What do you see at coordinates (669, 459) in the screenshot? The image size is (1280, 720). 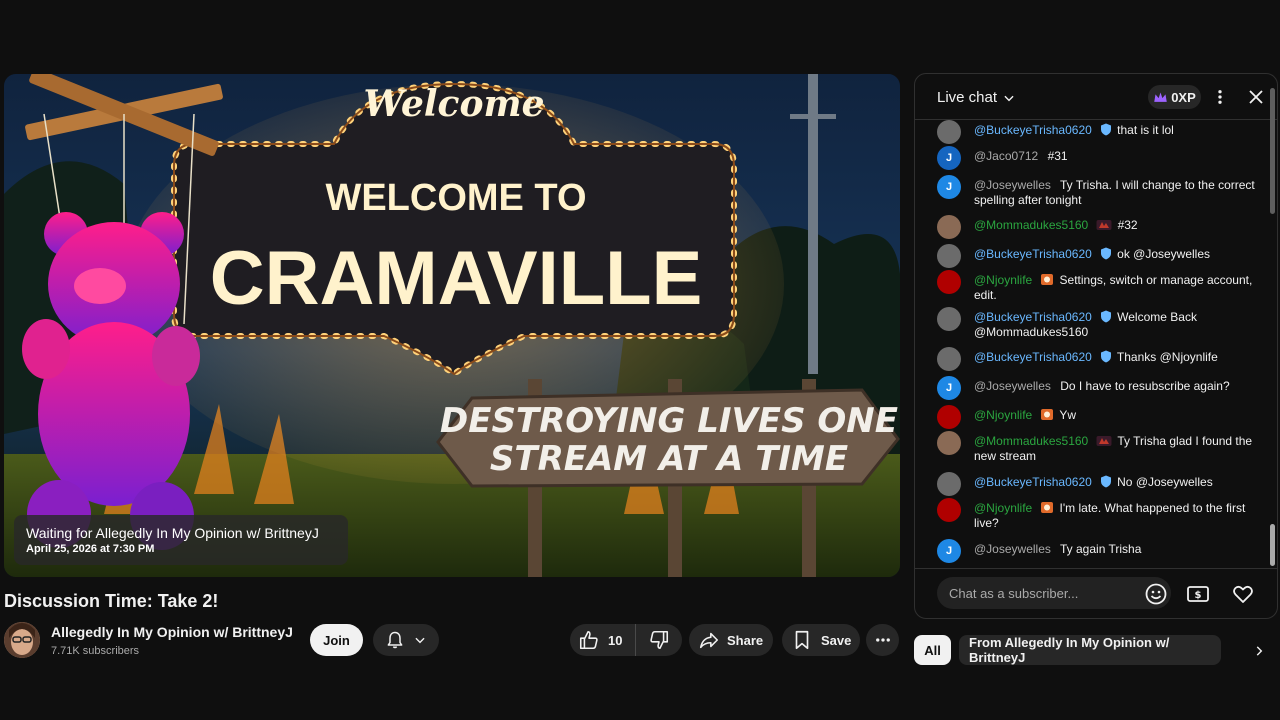 I see `arrow-line2-text: STREAM AT A TIME` at bounding box center [669, 459].